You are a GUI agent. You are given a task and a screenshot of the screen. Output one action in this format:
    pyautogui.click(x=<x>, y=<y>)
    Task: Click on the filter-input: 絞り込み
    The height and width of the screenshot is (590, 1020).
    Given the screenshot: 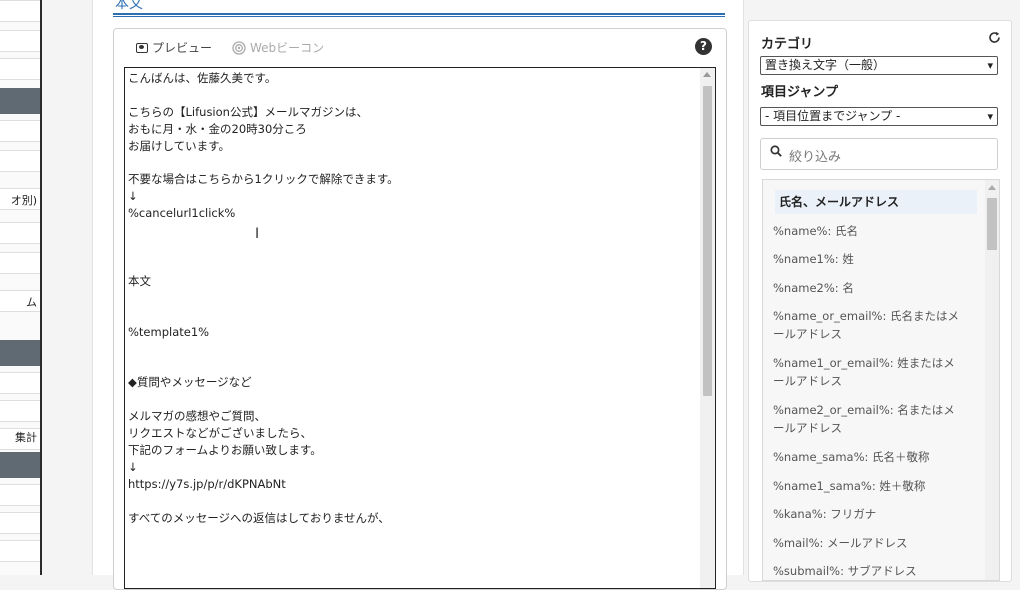 What is the action you would take?
    pyautogui.click(x=879, y=154)
    